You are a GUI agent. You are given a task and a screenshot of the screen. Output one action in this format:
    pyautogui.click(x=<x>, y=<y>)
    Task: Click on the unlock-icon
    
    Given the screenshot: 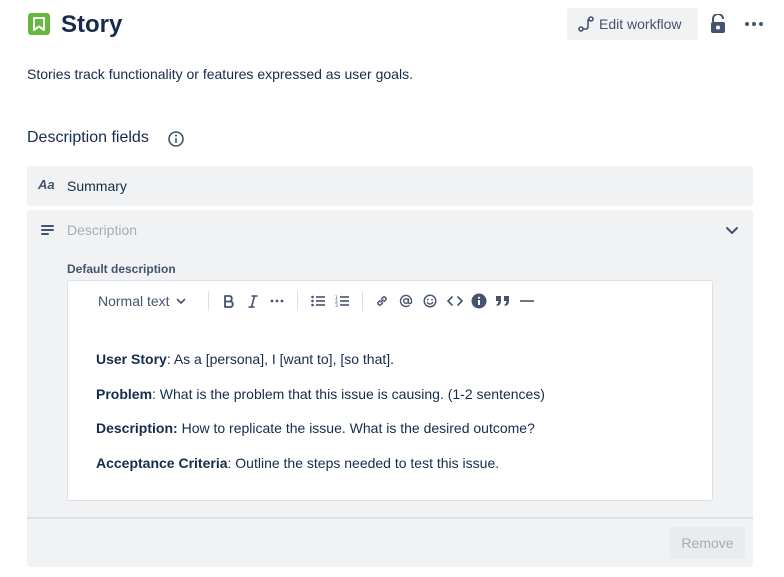 What is the action you would take?
    pyautogui.click(x=718, y=23)
    